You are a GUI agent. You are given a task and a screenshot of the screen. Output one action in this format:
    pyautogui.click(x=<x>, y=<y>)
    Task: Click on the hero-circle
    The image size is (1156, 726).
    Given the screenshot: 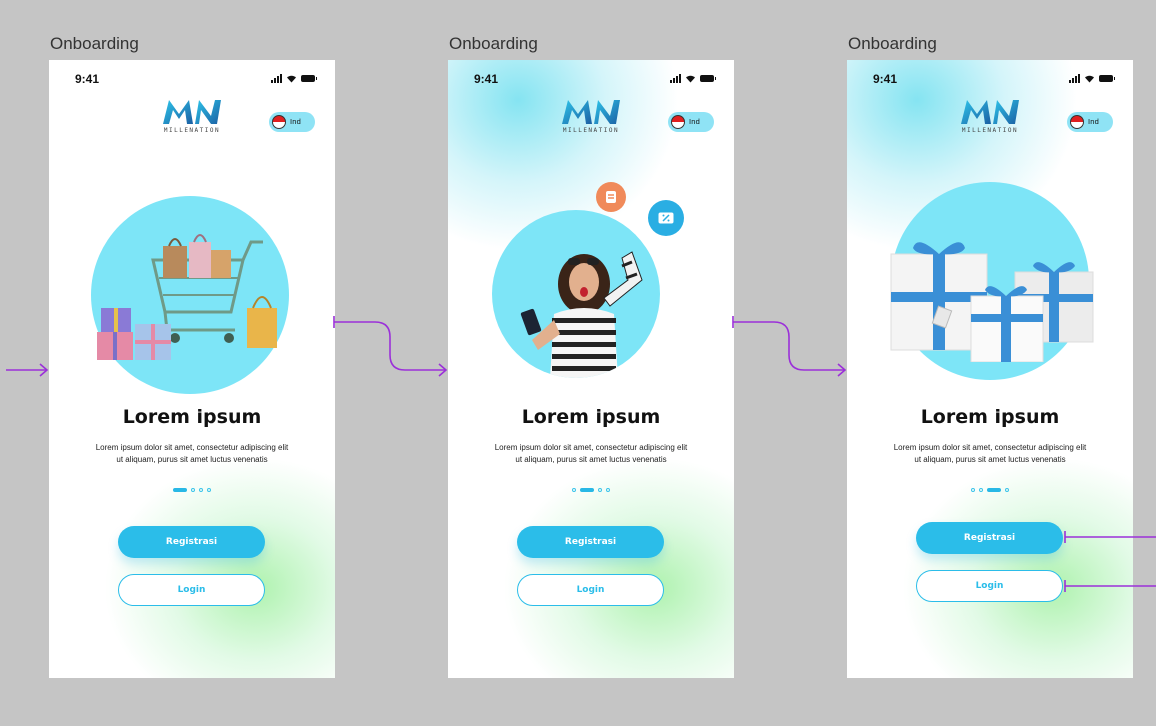 What is the action you would take?
    pyautogui.click(x=576, y=294)
    